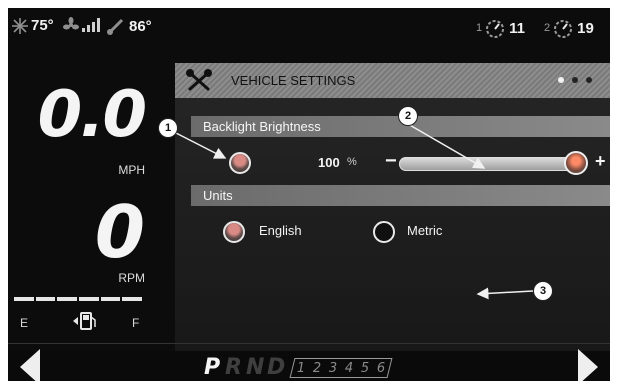 This screenshot has height=389, width=618. I want to click on callout-3: 3, so click(543, 291).